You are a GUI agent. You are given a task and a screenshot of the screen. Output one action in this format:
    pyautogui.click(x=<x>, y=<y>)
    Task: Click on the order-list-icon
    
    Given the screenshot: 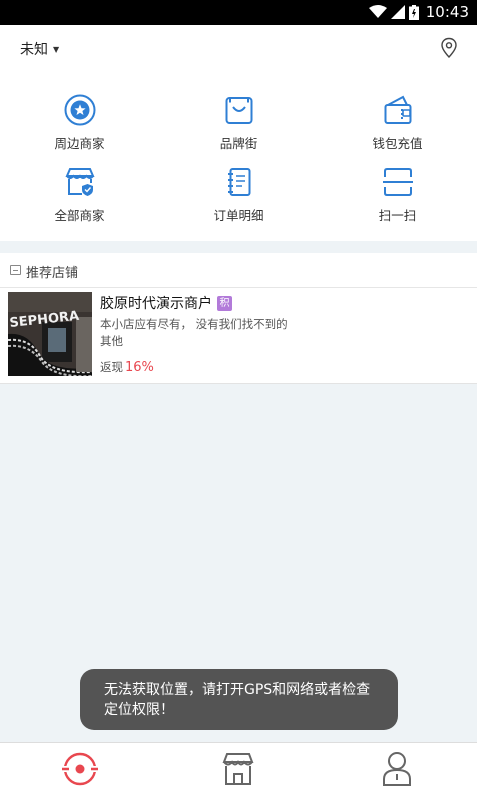 What is the action you would take?
    pyautogui.click(x=238, y=182)
    